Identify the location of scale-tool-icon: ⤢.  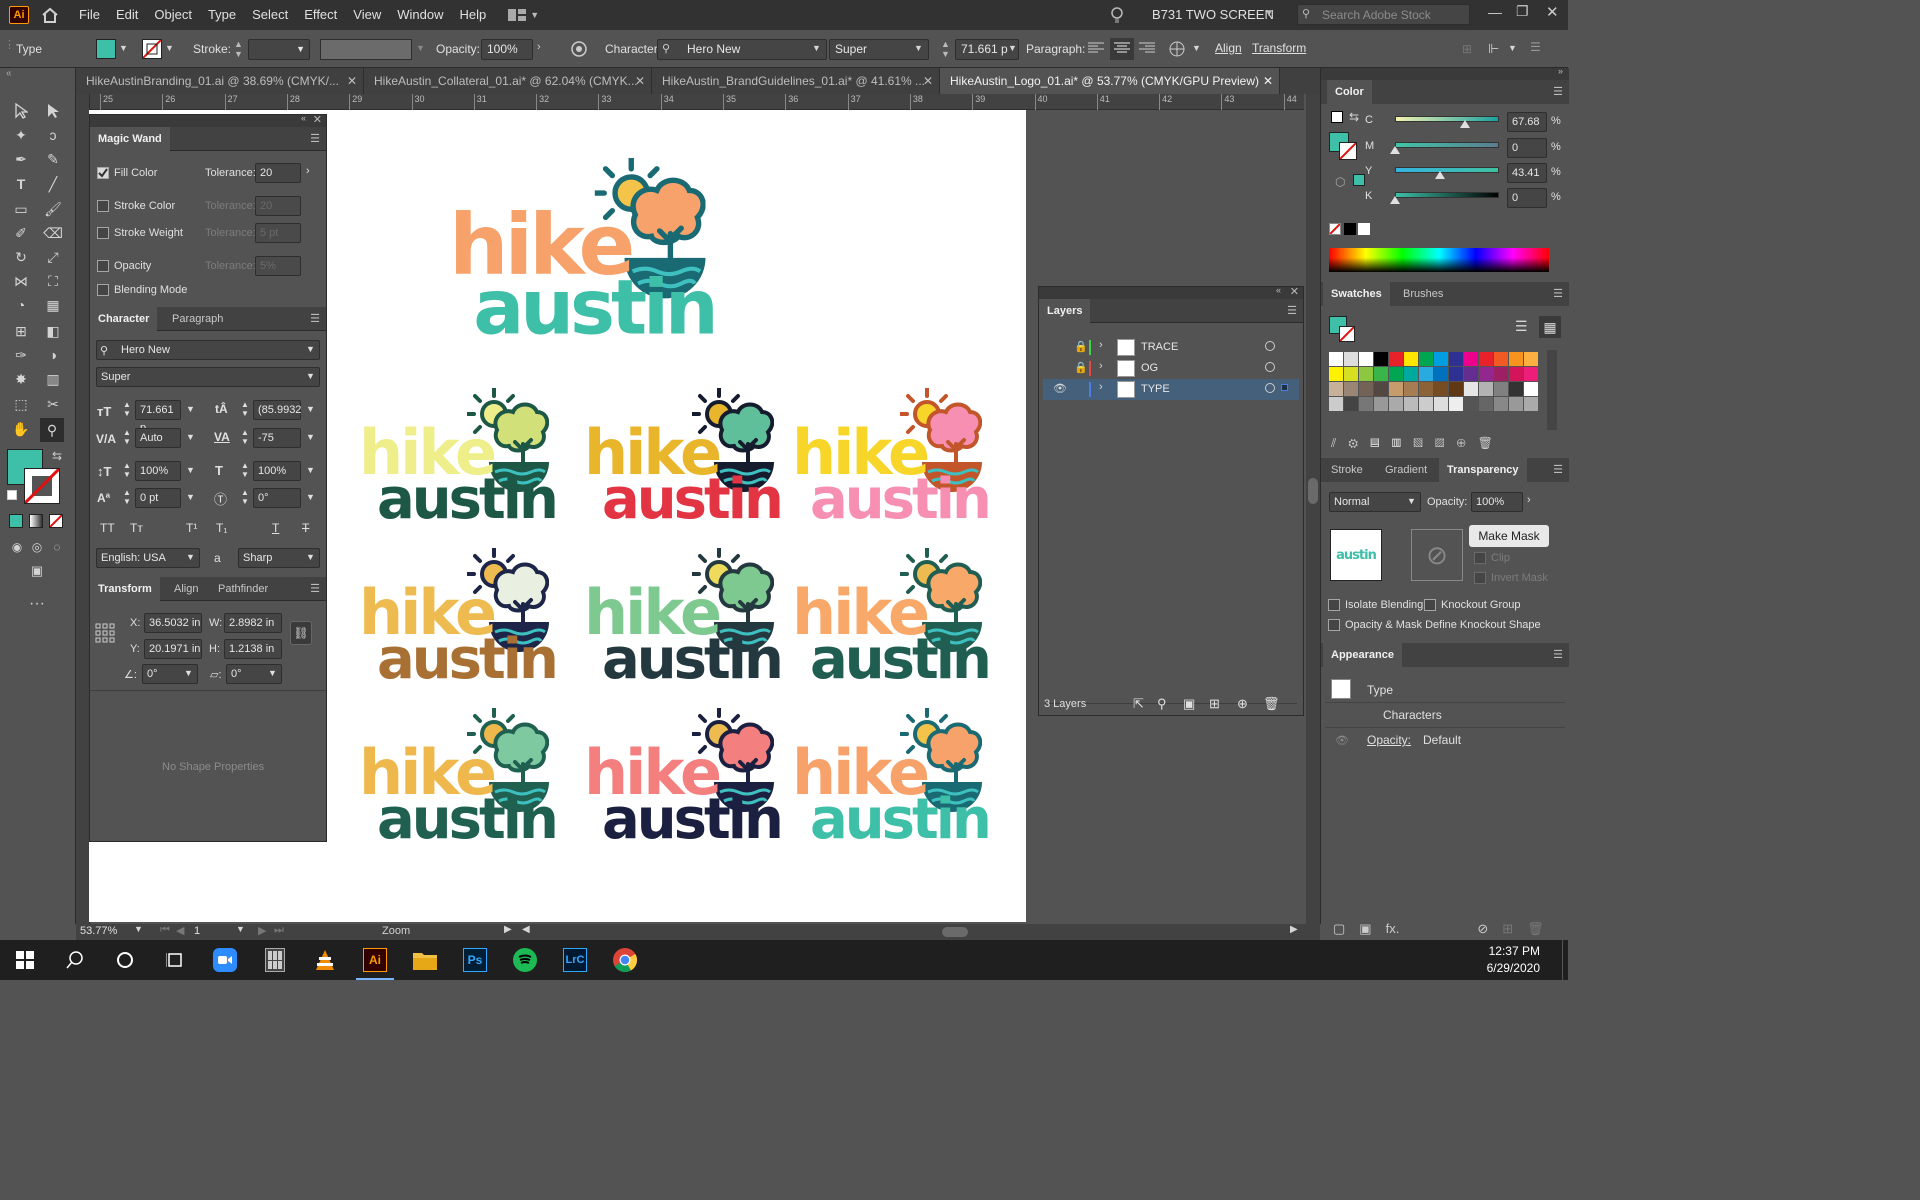
(53, 257).